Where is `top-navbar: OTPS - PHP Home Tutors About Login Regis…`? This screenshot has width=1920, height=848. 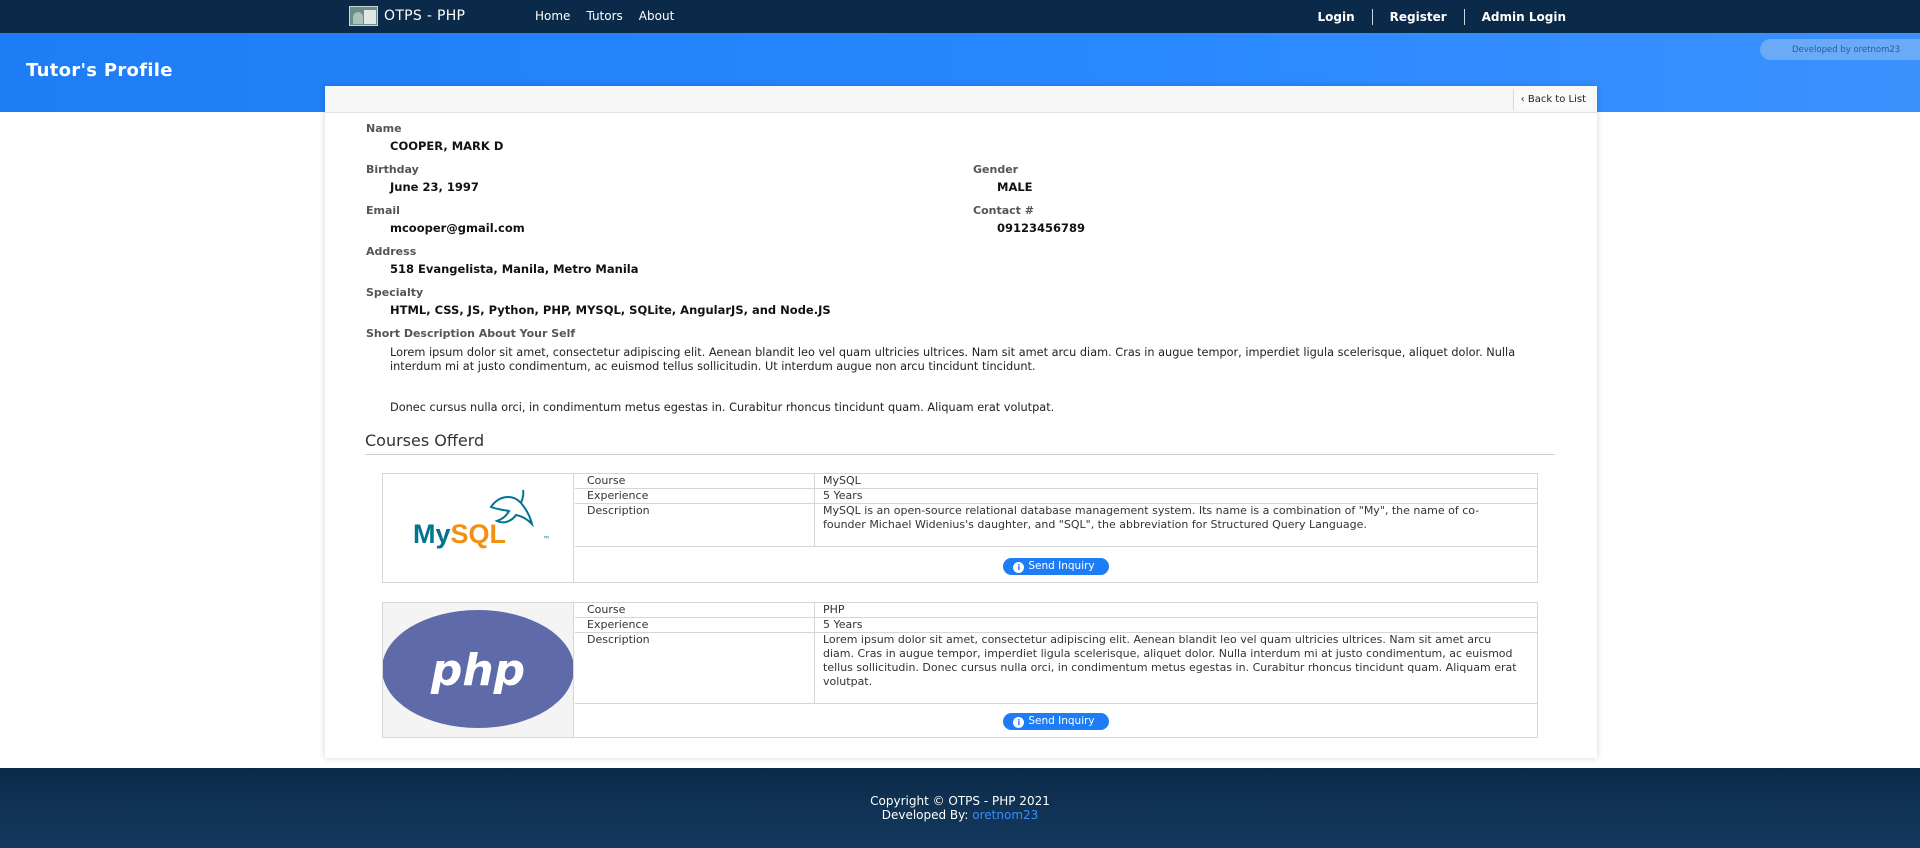
top-navbar: OTPS - PHP Home Tutors About Login Regis… is located at coordinates (960, 16).